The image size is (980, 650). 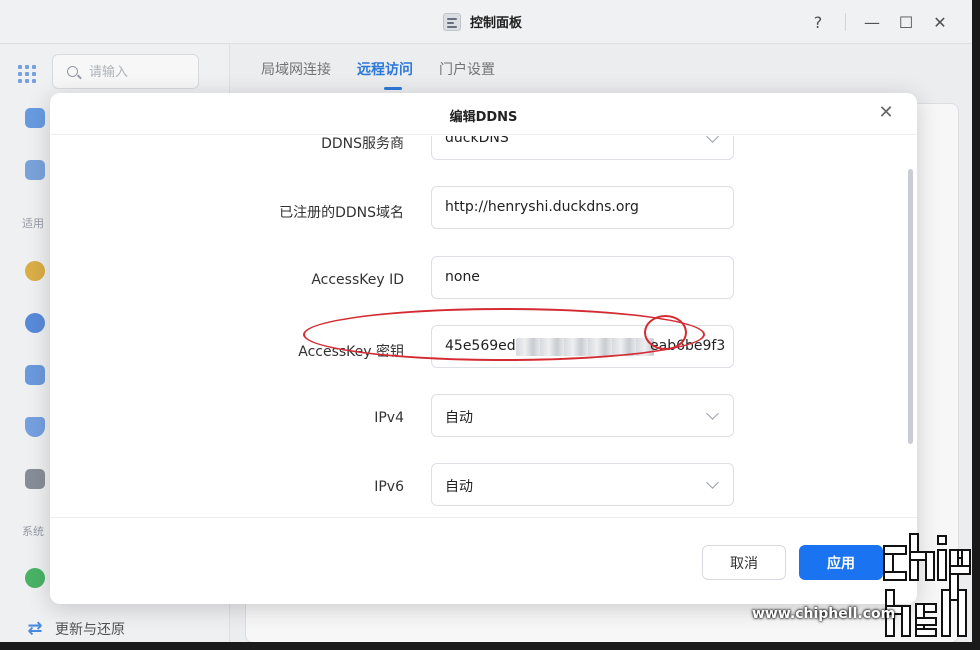 I want to click on close-icon: ✕, so click(x=886, y=113).